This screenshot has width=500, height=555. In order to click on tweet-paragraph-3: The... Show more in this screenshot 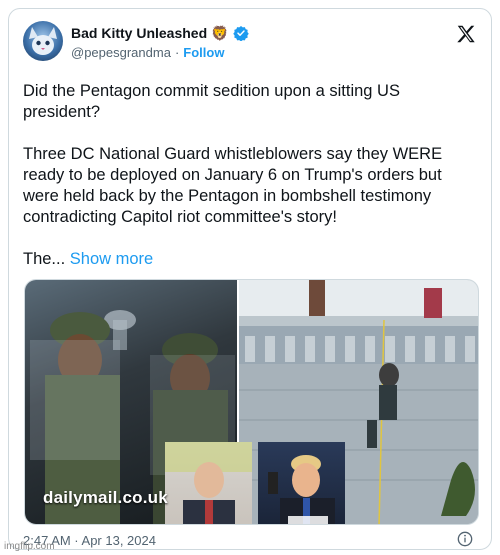, I will do `click(250, 259)`.